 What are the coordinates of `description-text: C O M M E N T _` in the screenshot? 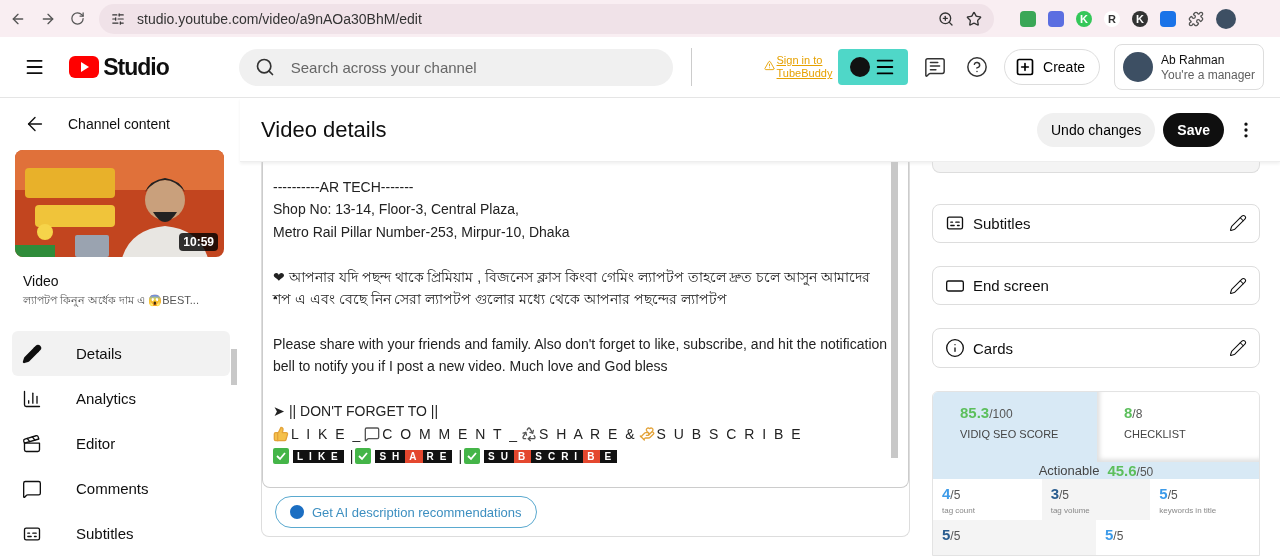 It's located at (451, 433).